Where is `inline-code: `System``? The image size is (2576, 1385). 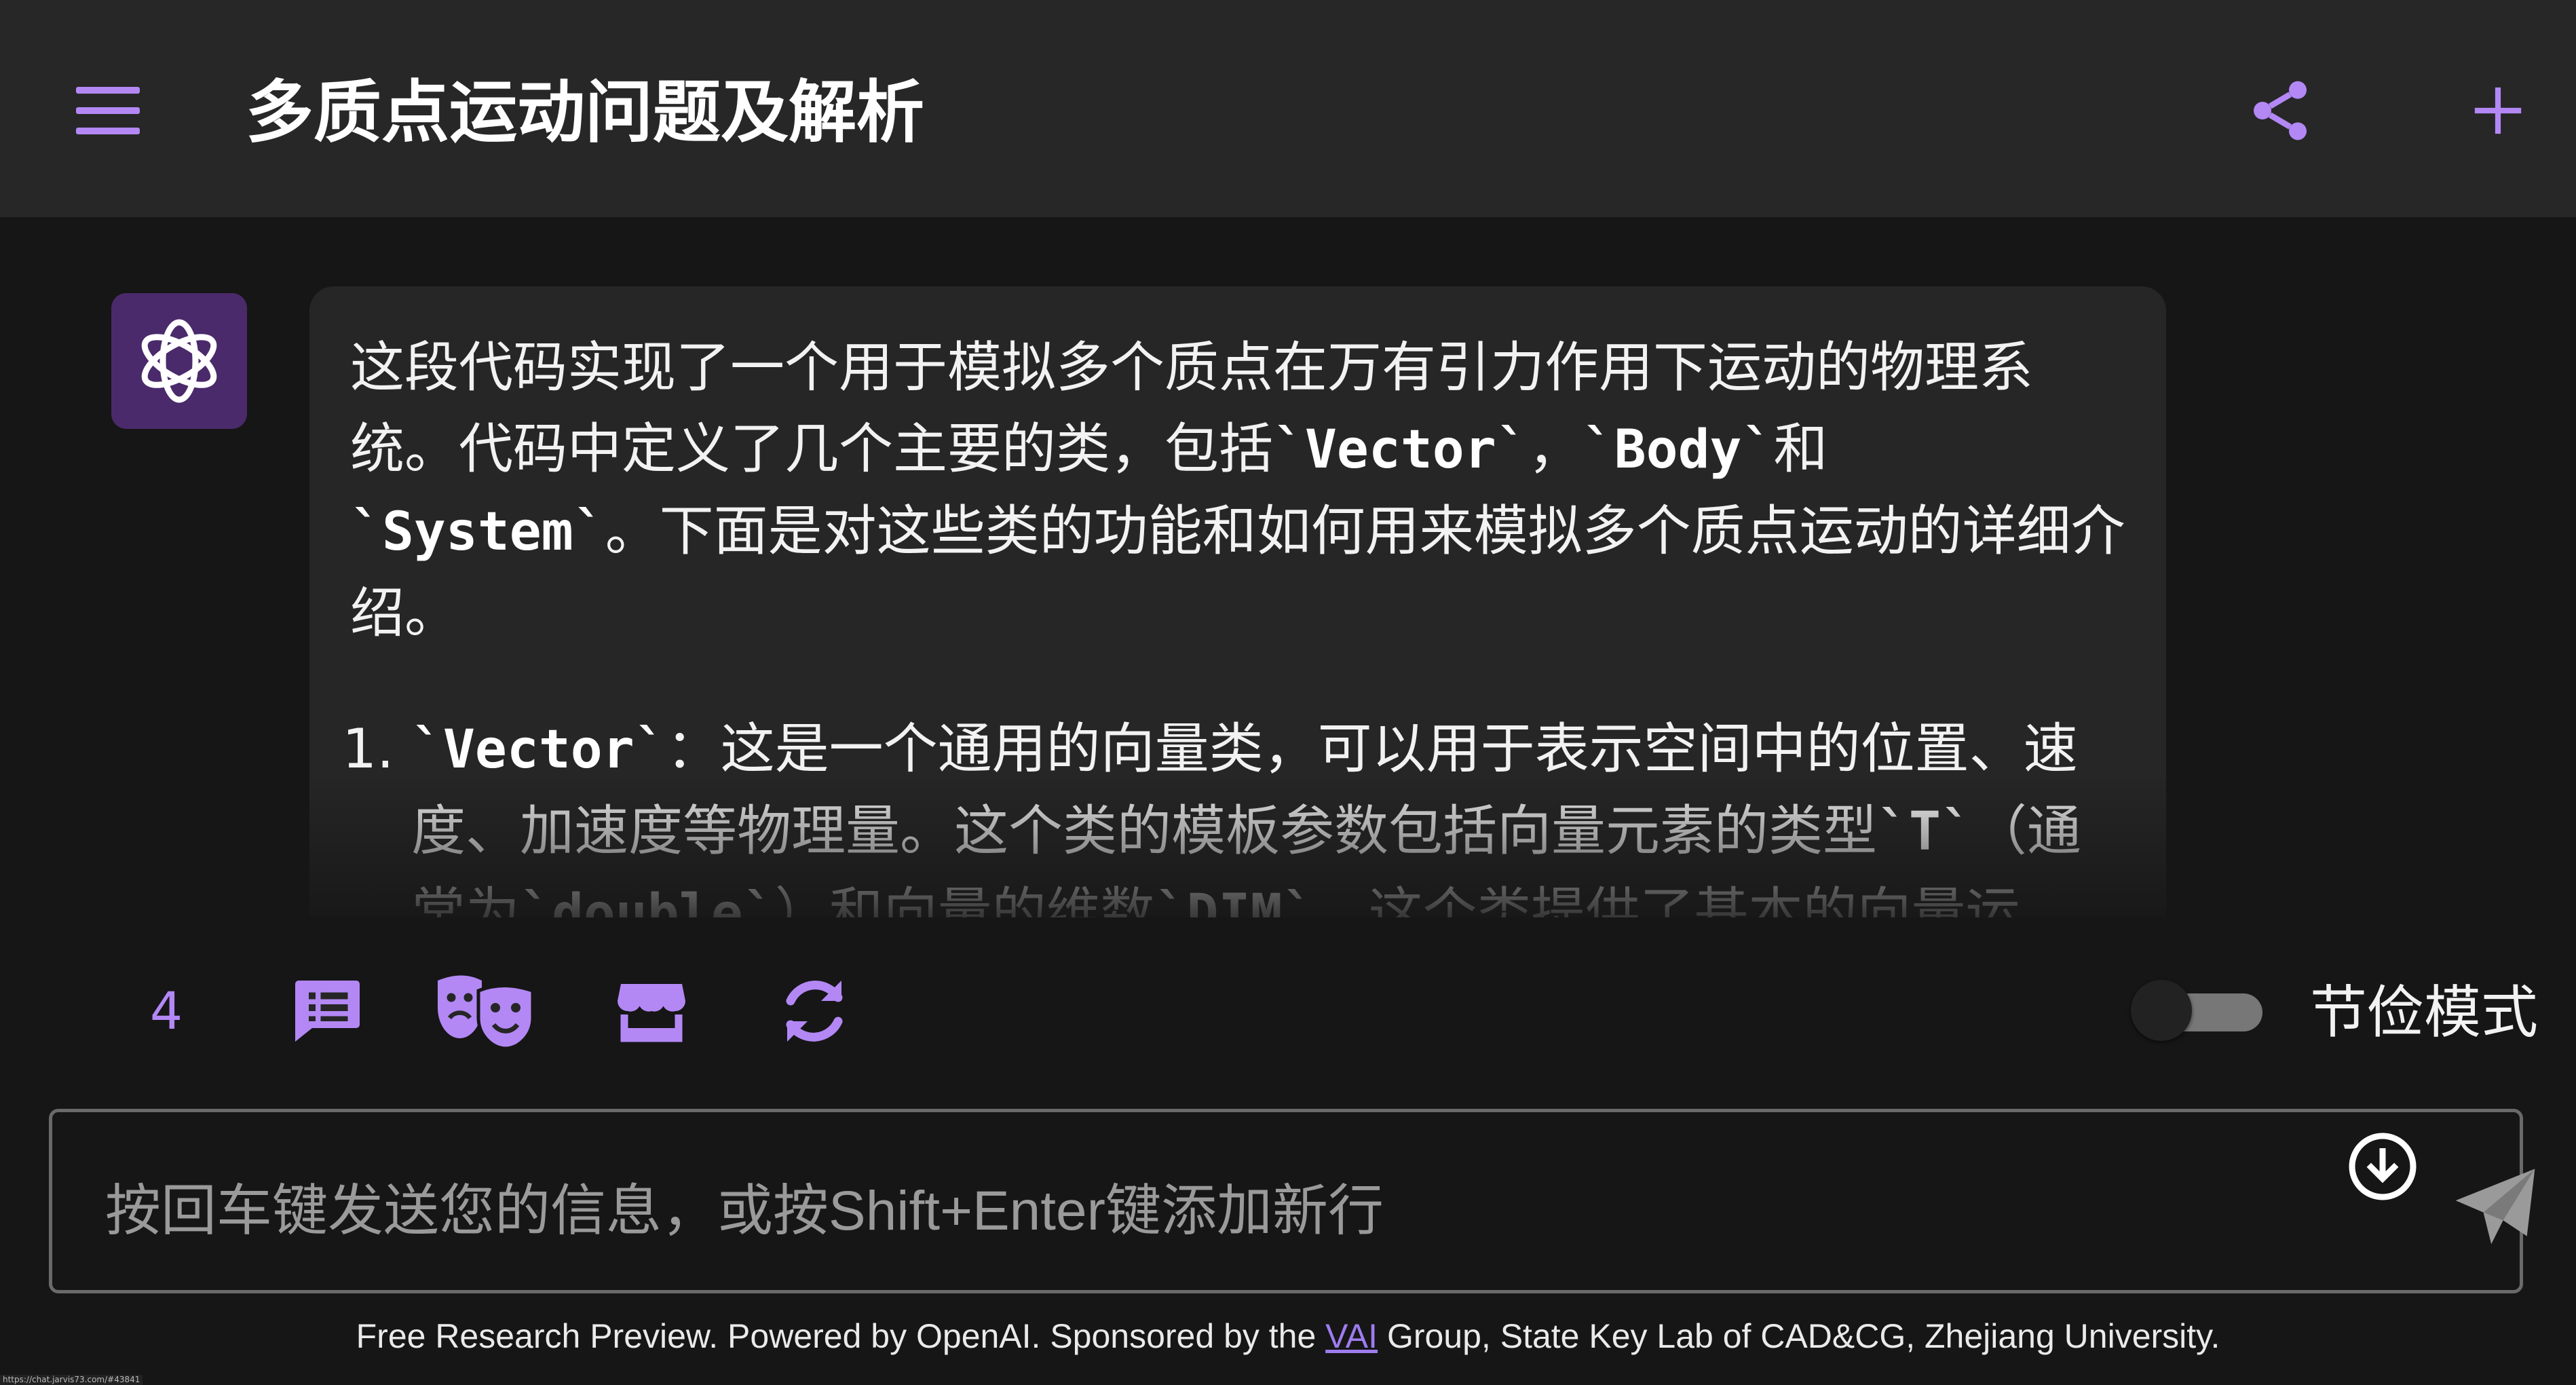 inline-code: `System` is located at coordinates (478, 532).